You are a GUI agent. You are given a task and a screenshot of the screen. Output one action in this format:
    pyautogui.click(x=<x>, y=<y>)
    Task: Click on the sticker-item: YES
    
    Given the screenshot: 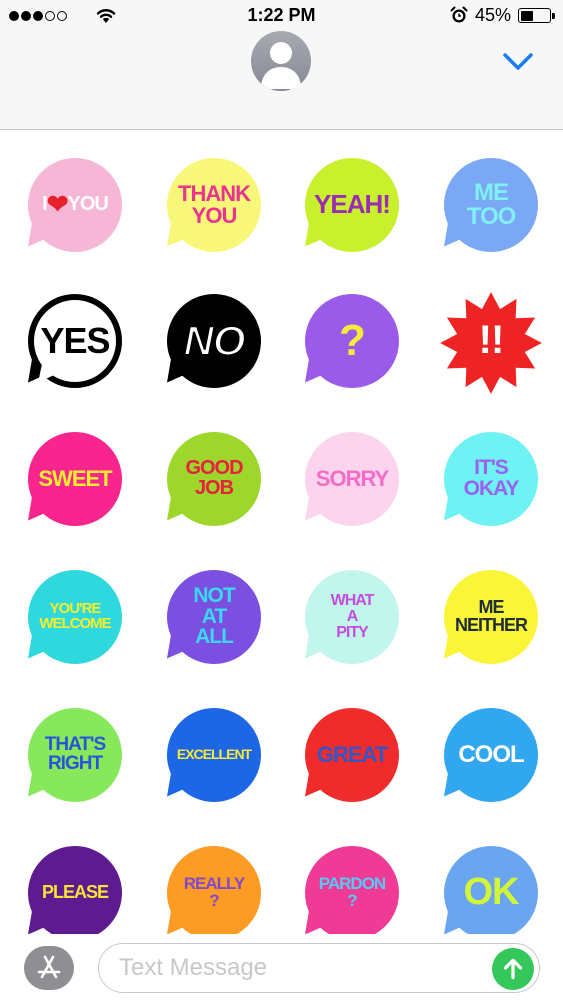 What is the action you would take?
    pyautogui.click(x=73, y=345)
    